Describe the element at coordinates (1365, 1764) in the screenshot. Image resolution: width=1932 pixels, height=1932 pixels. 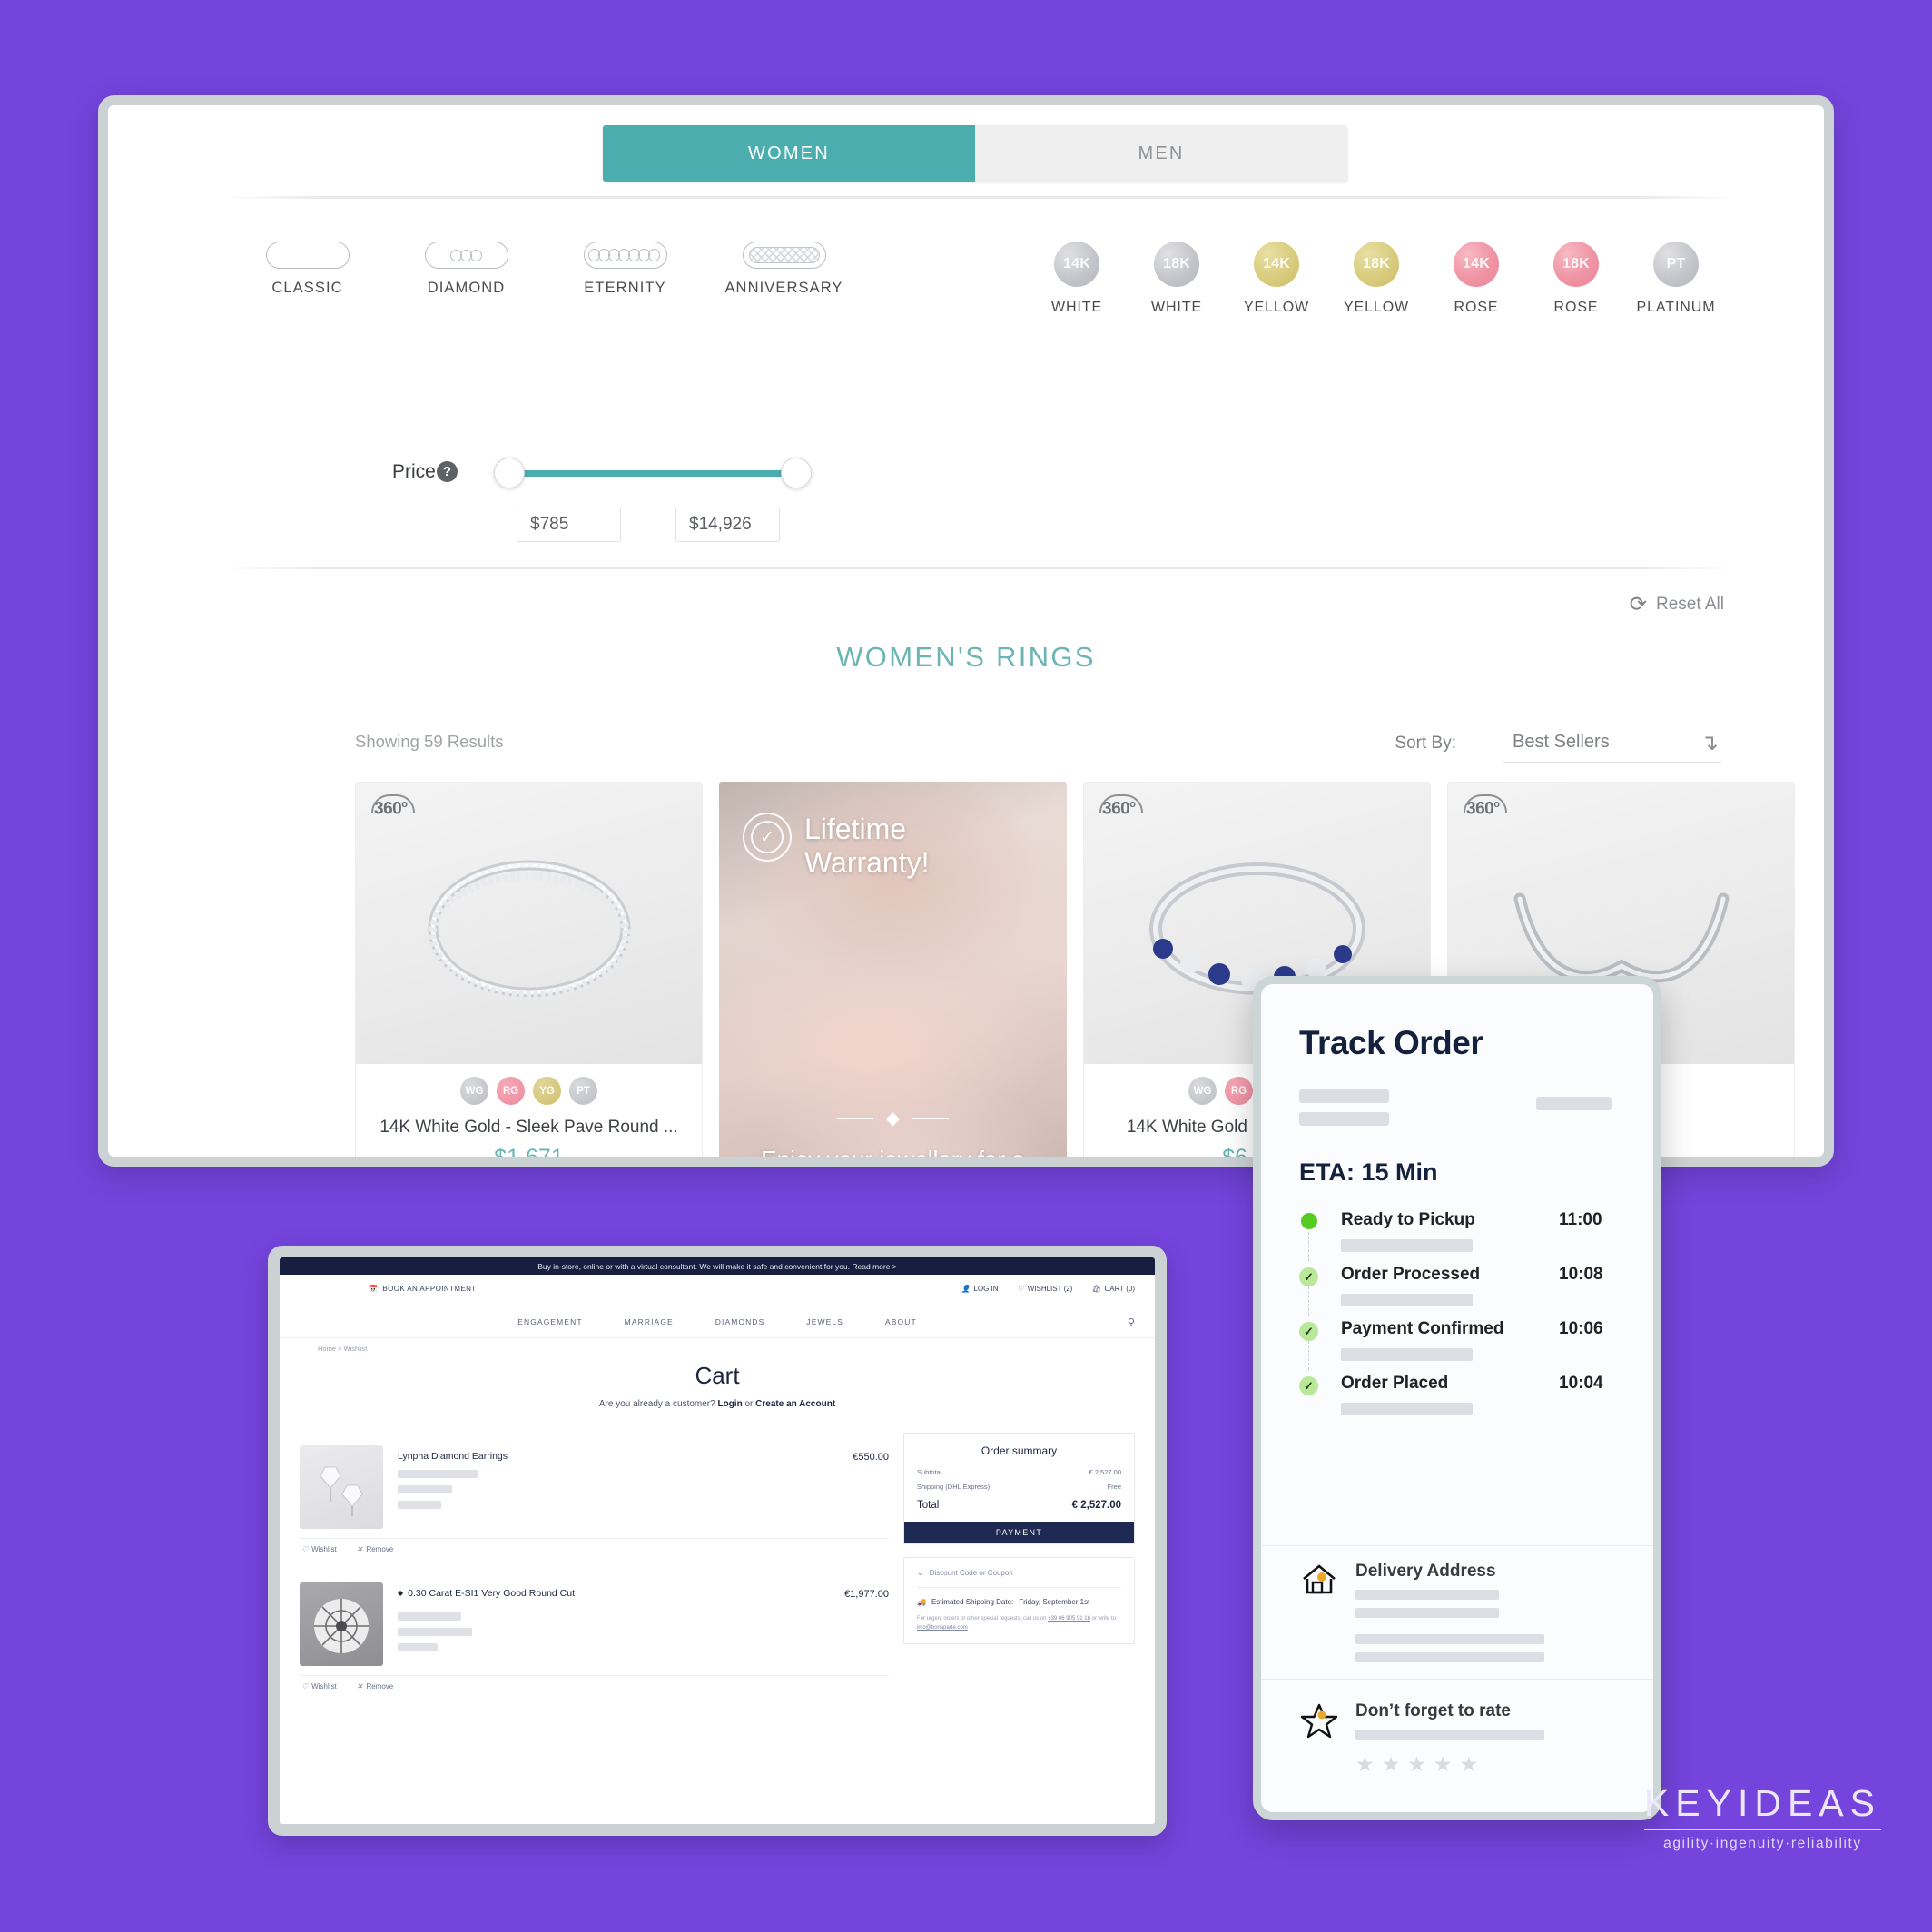
I see `star-1-icon: ★` at that location.